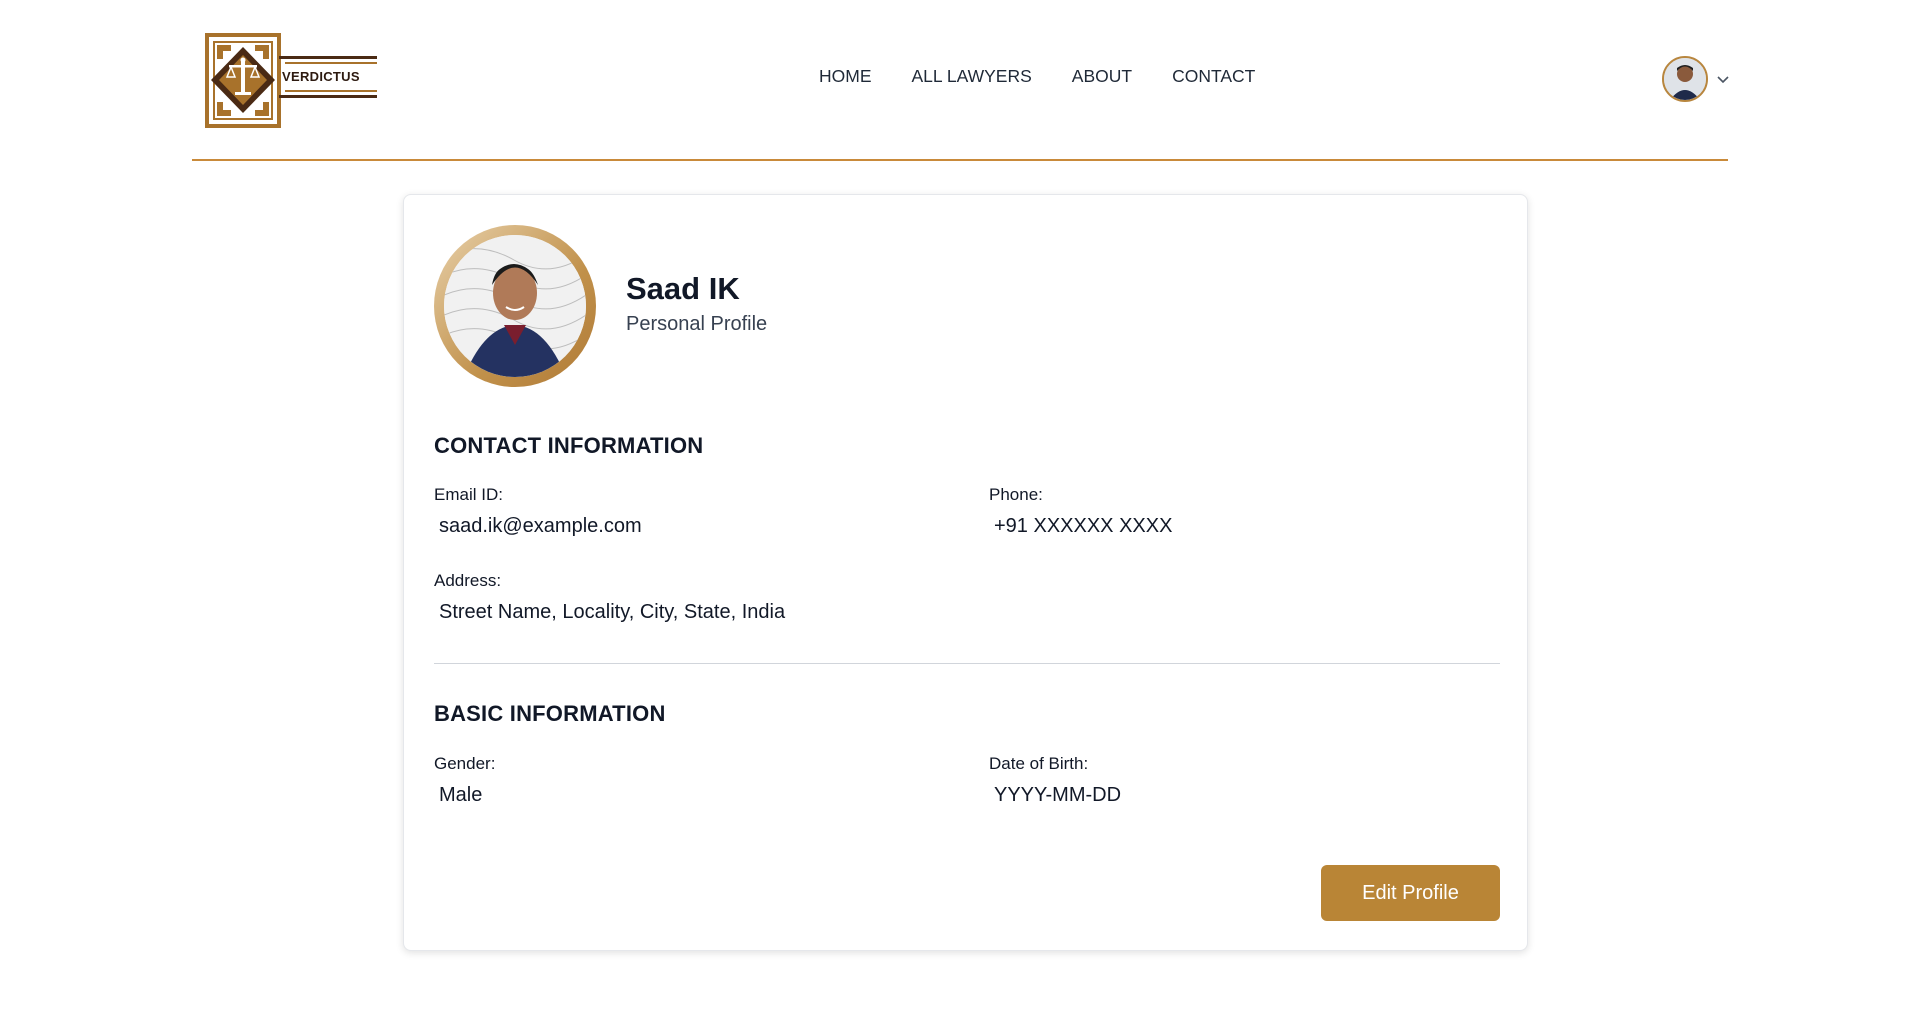 This screenshot has height=1029, width=1920. I want to click on nav-home: HOME, so click(845, 76).